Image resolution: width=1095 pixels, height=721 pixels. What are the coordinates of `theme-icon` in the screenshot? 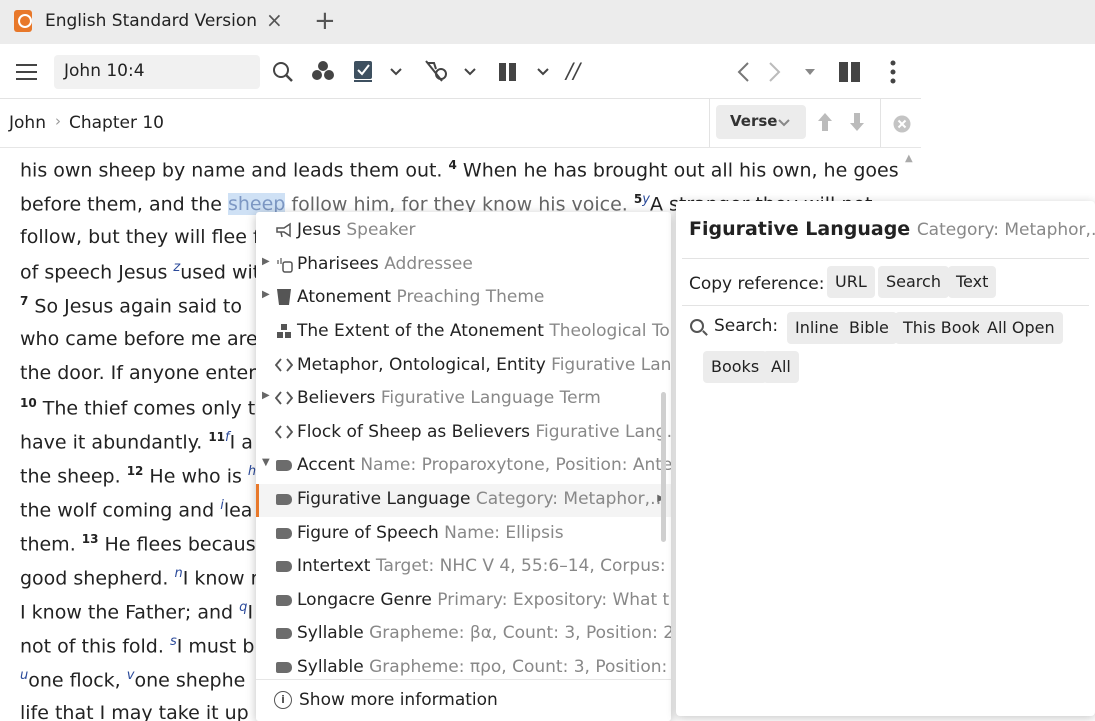 It's located at (284, 297).